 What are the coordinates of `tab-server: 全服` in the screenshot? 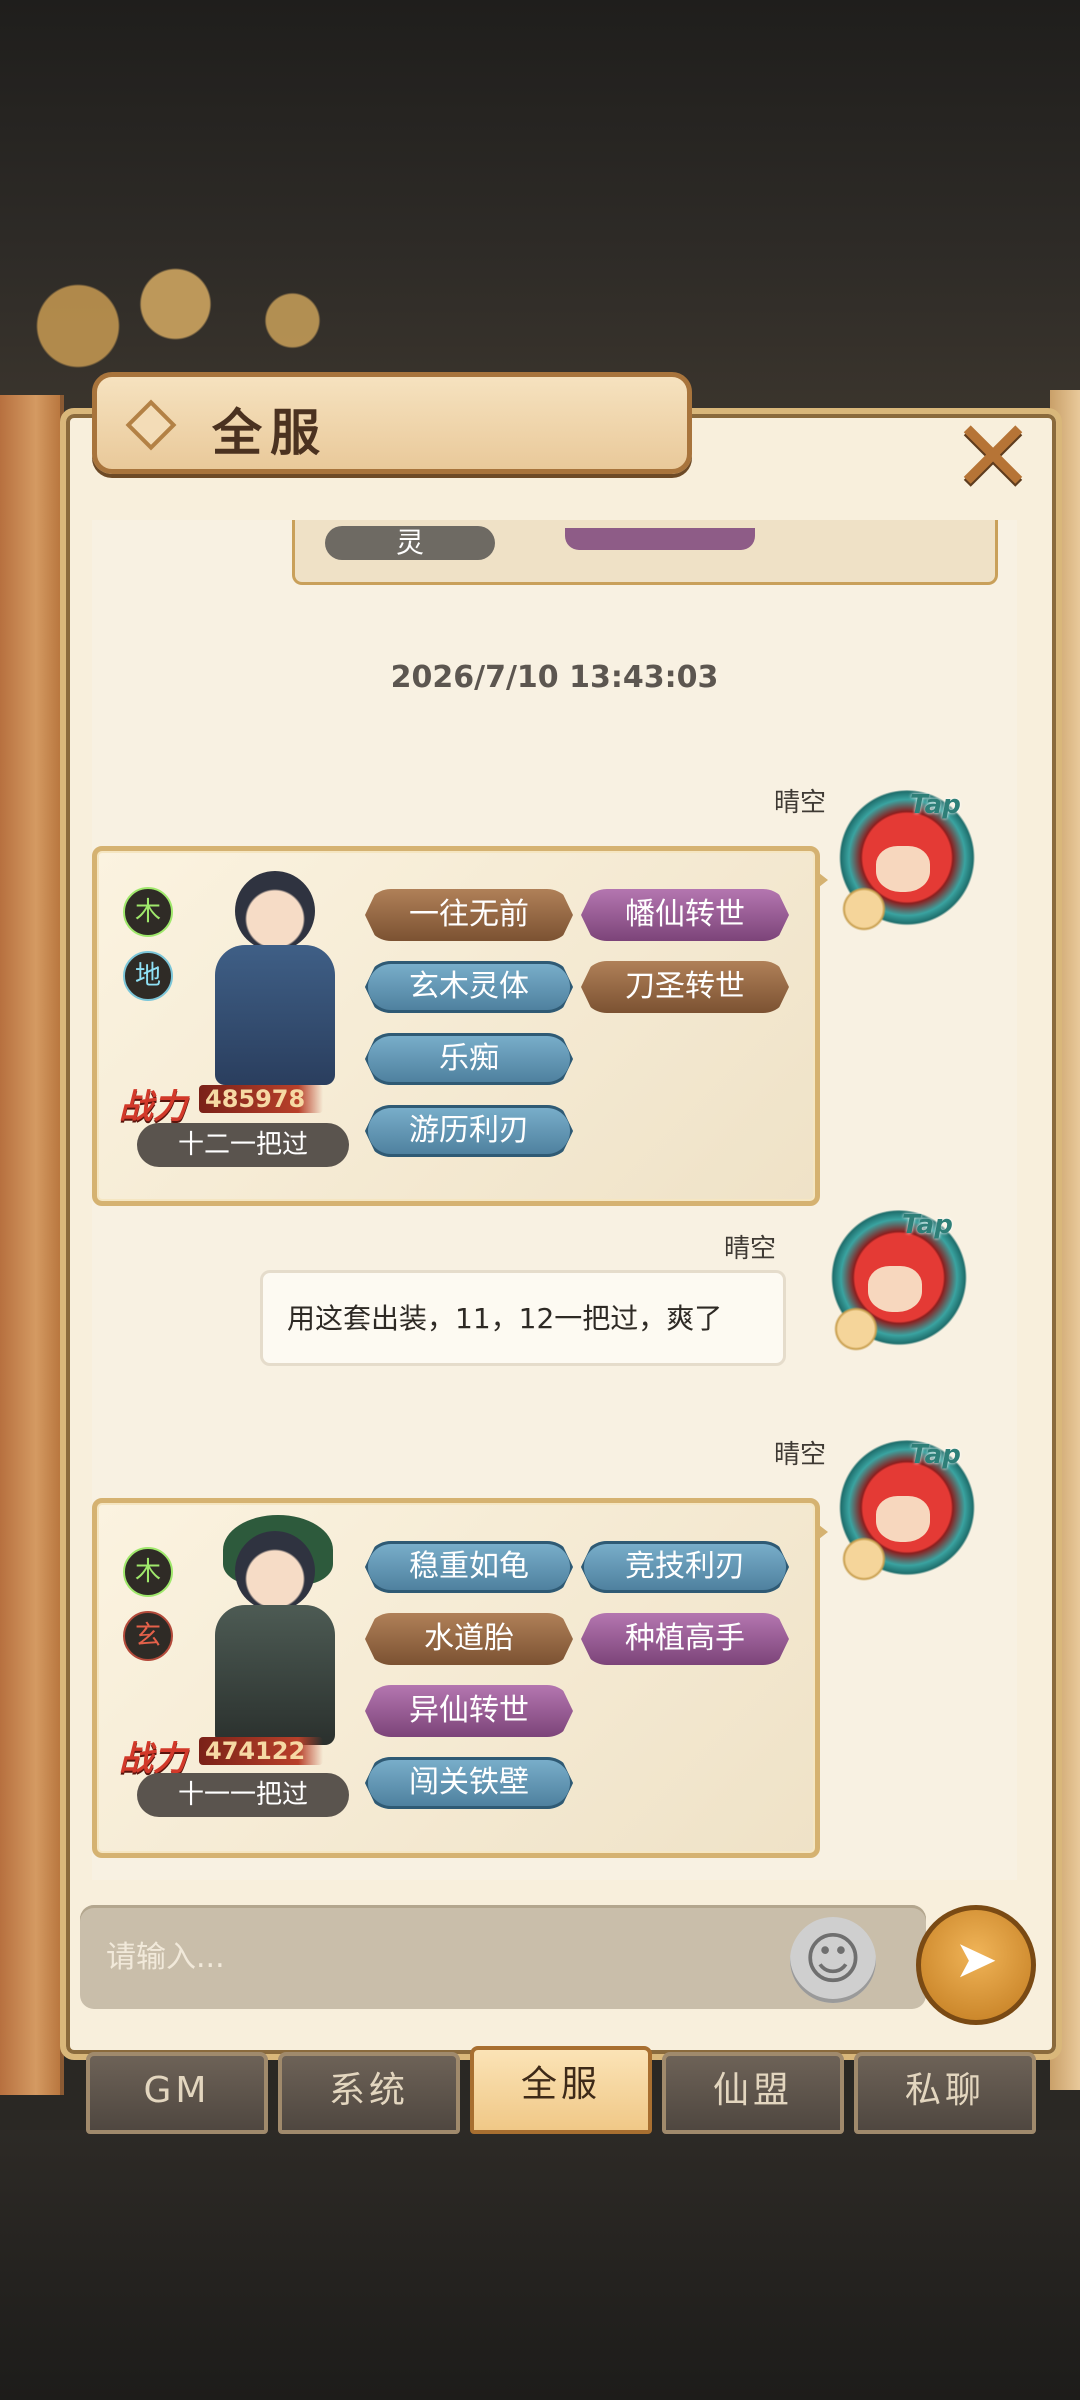 It's located at (561, 2090).